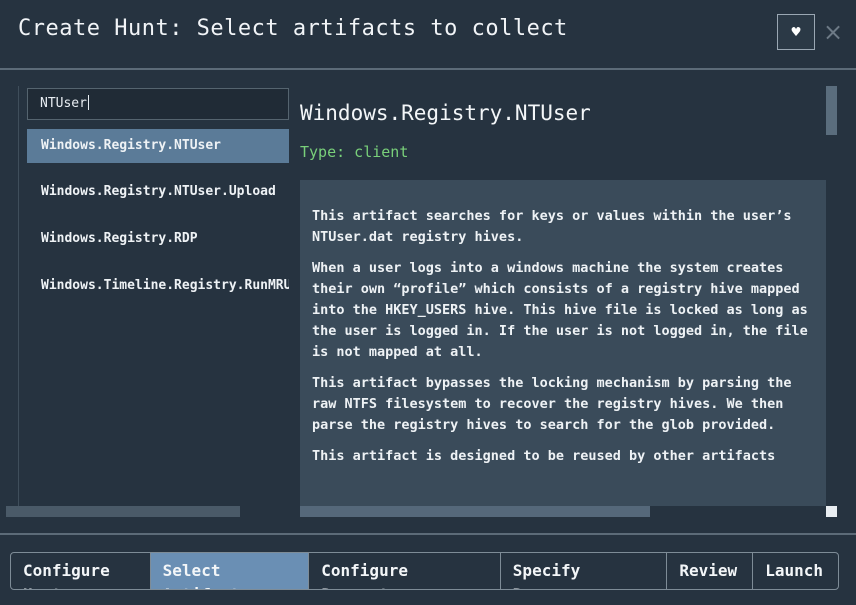 This screenshot has height=605, width=856. I want to click on dialog-title: Create Hunt: Select artifacts to collect, so click(293, 28).